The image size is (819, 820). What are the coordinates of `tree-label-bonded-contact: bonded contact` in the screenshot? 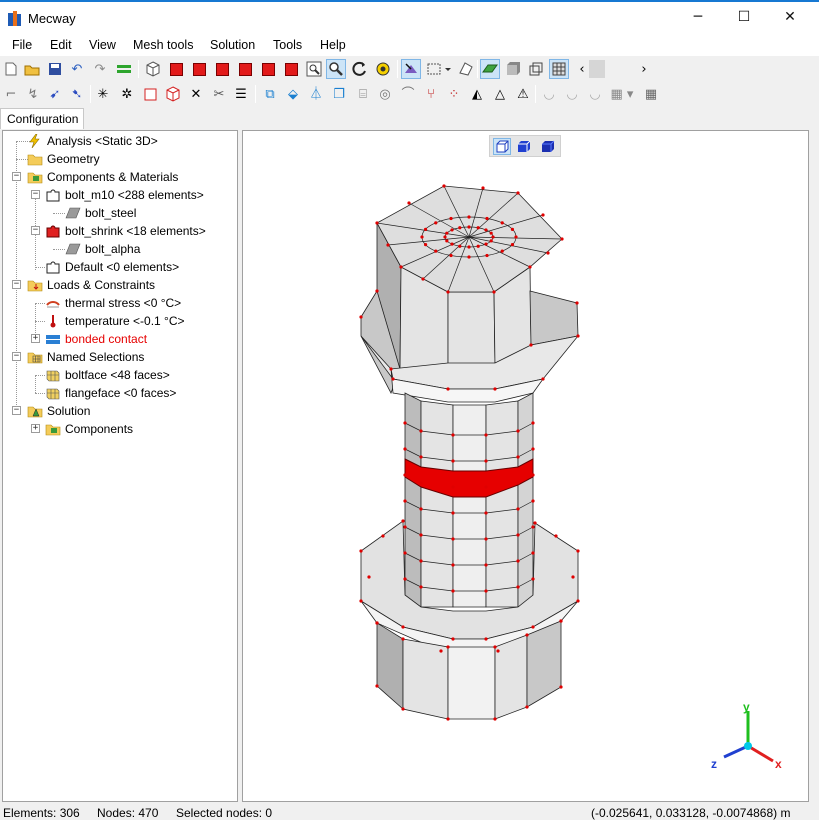 It's located at (106, 339).